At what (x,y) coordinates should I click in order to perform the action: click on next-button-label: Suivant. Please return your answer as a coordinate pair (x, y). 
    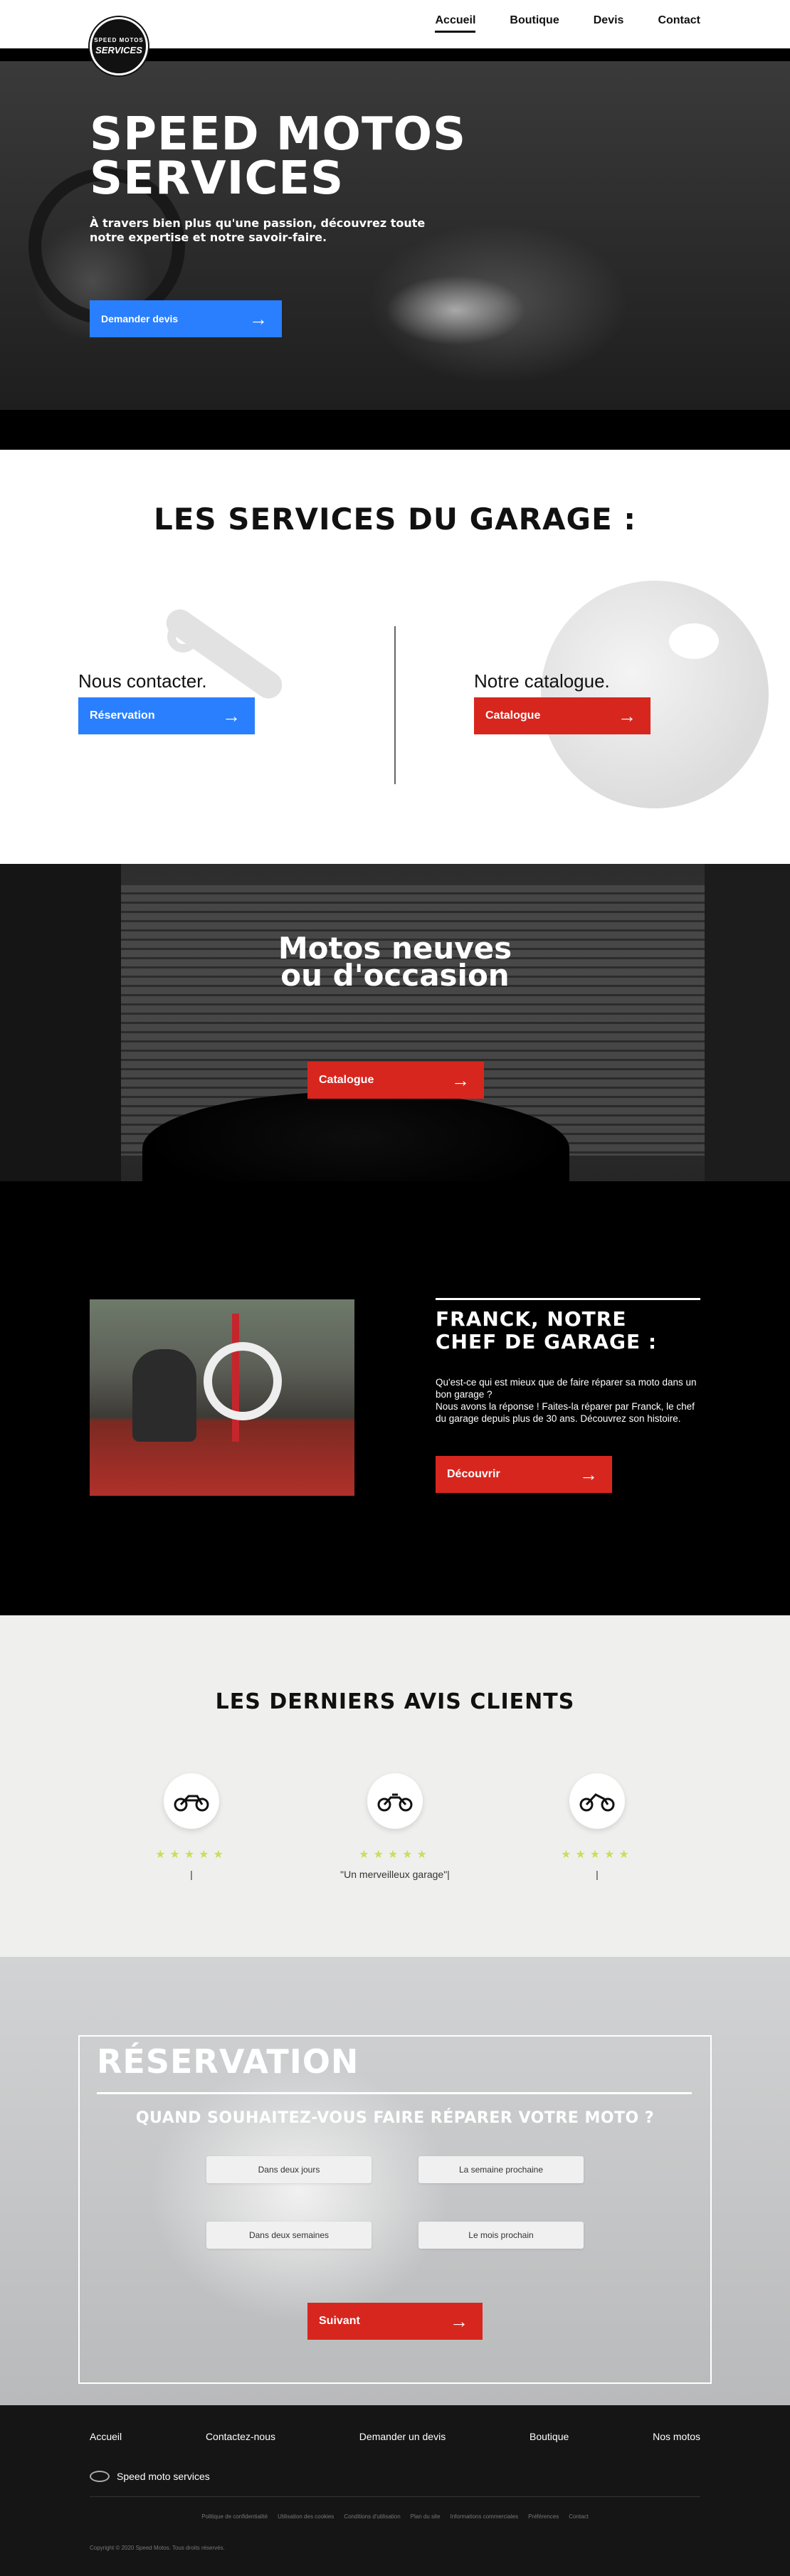
    Looking at the image, I should click on (339, 2321).